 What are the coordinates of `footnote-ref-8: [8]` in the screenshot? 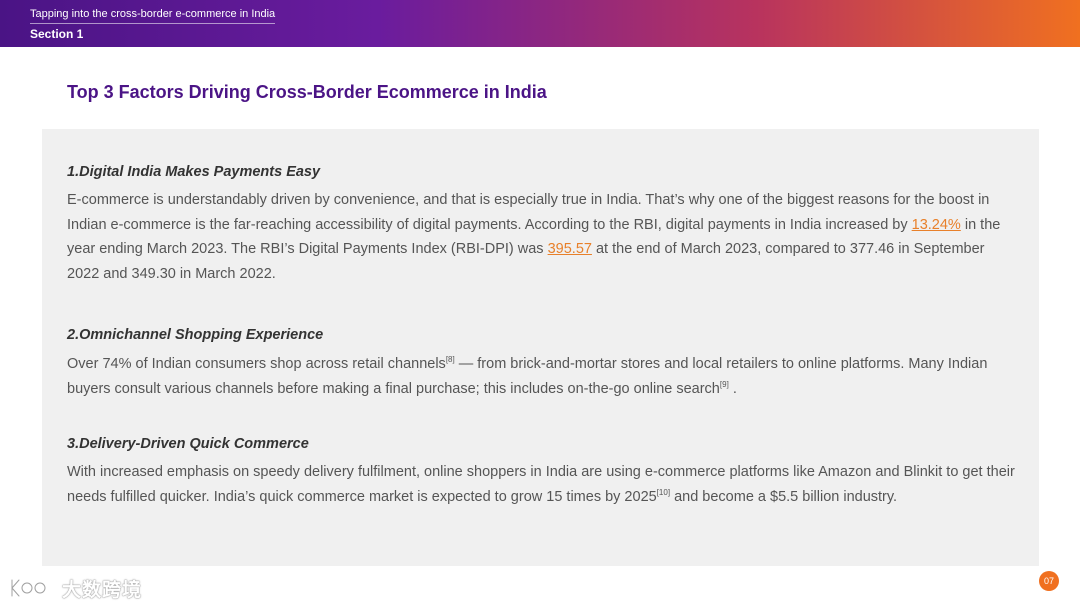 It's located at (450, 359).